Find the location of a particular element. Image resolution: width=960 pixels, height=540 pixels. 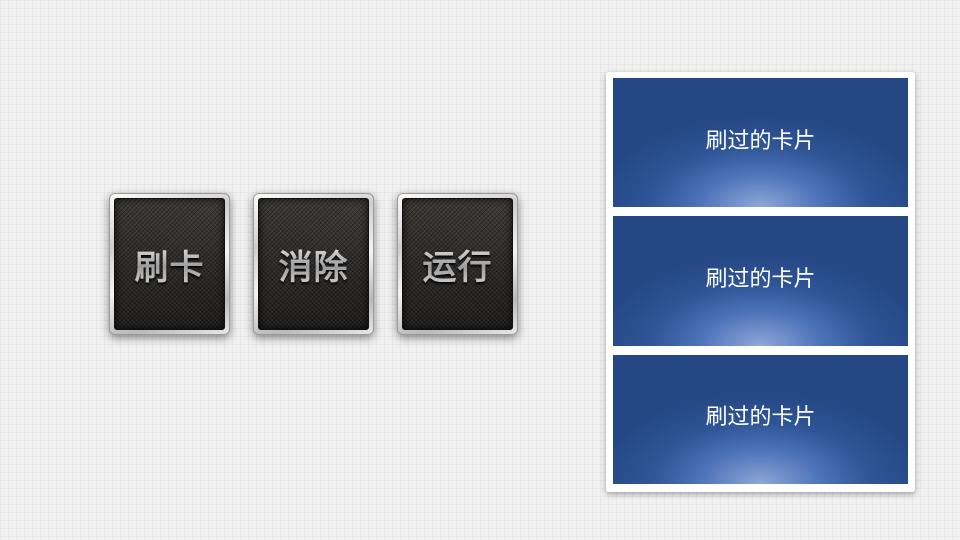

run-button-face: 运行 is located at coordinates (457, 264).